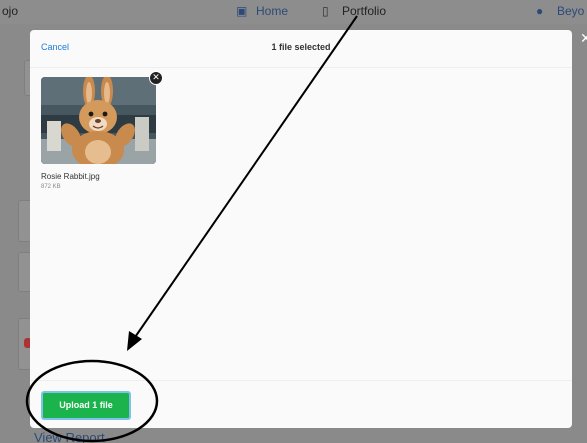 The image size is (587, 443). I want to click on nav-home-link: Home, so click(272, 11).